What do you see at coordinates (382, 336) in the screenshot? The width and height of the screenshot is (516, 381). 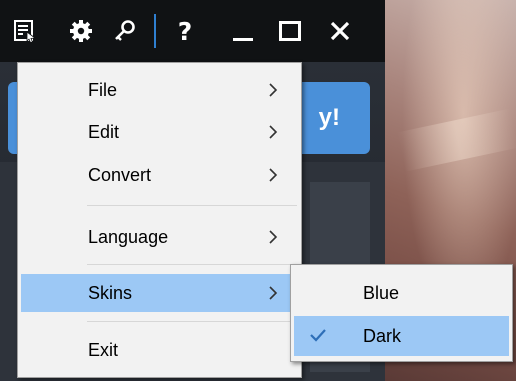 I see `skin-option-label: Dark` at bounding box center [382, 336].